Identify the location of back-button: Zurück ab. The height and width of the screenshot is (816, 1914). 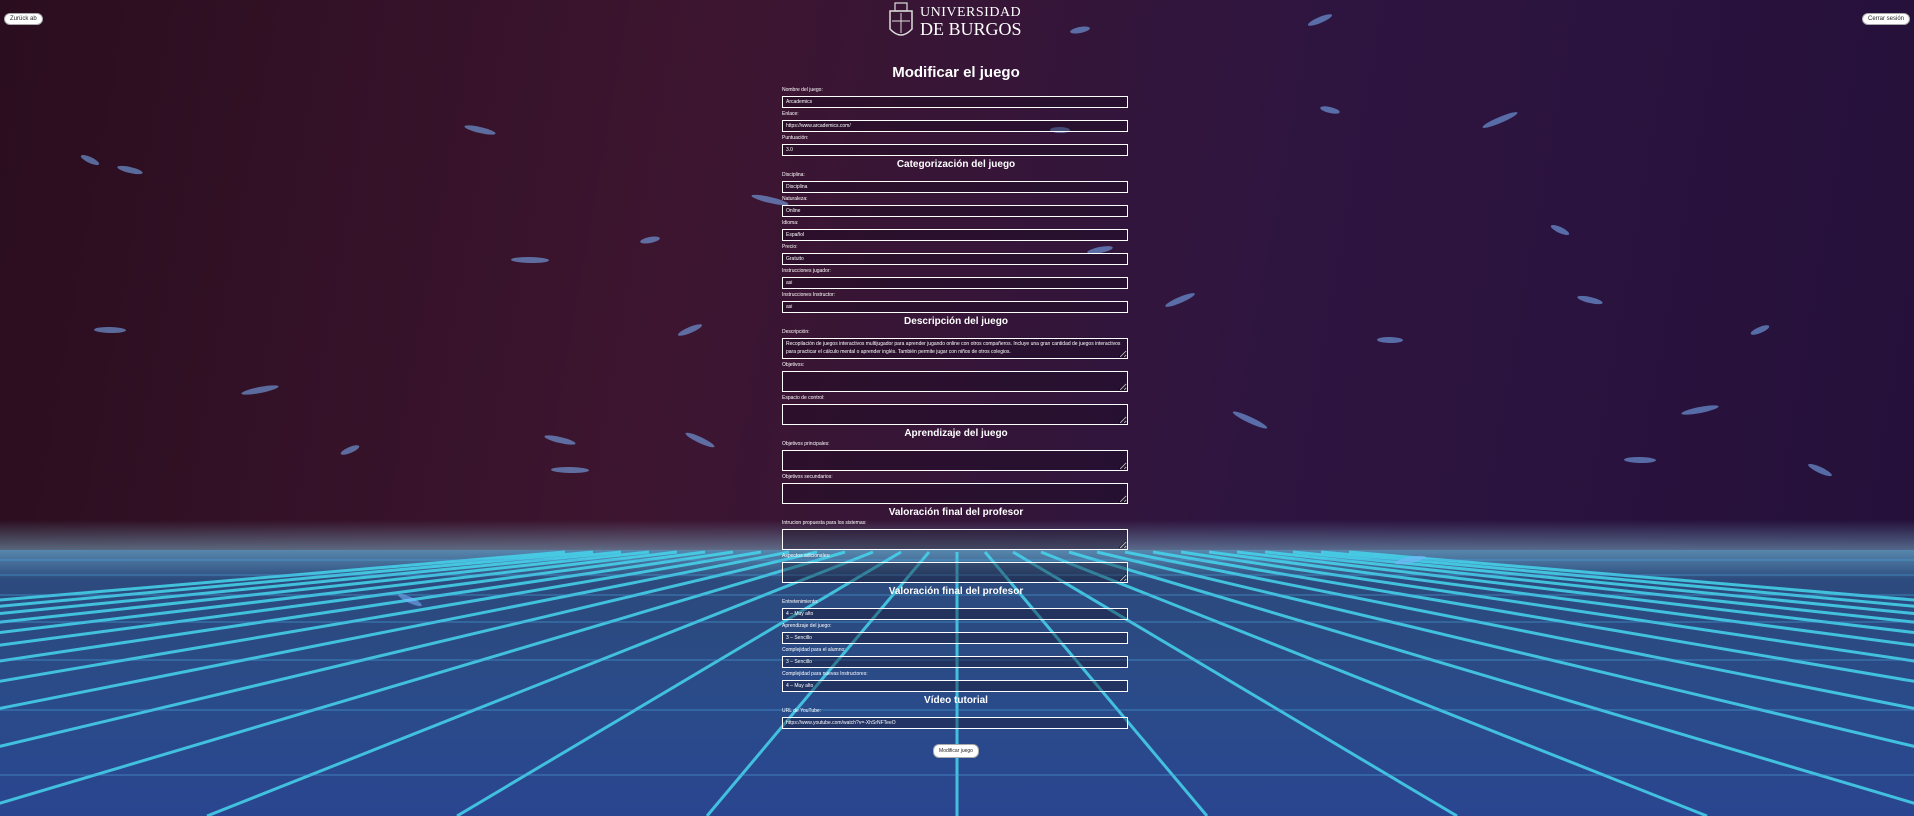
(23, 19).